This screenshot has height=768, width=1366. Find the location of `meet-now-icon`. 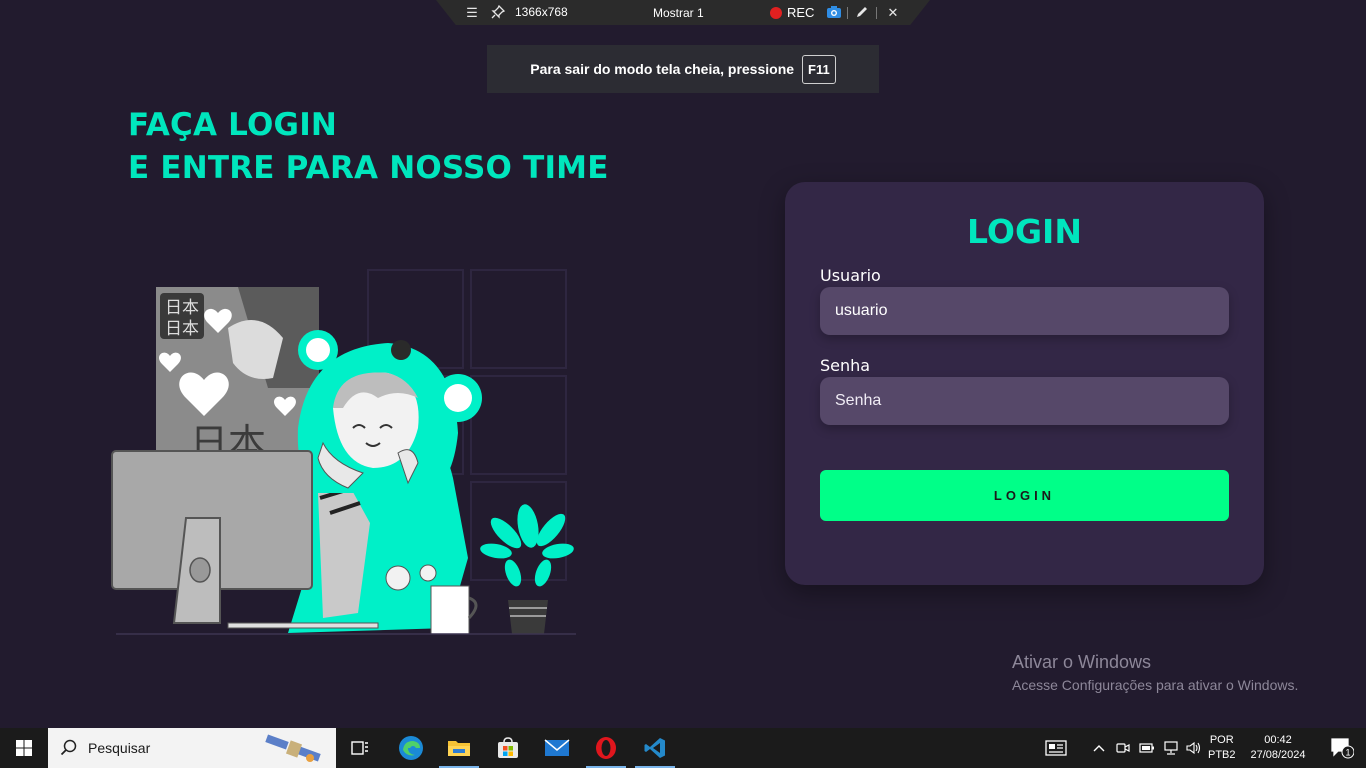

meet-now-icon is located at coordinates (1123, 748).